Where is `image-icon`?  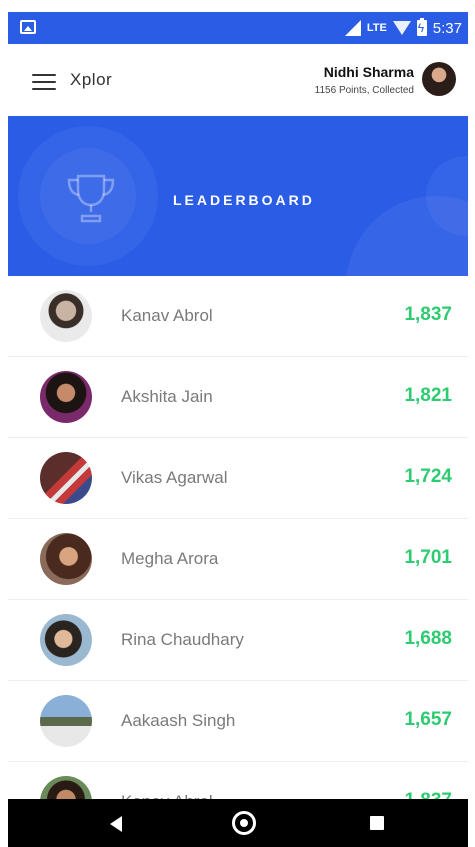
image-icon is located at coordinates (28, 27).